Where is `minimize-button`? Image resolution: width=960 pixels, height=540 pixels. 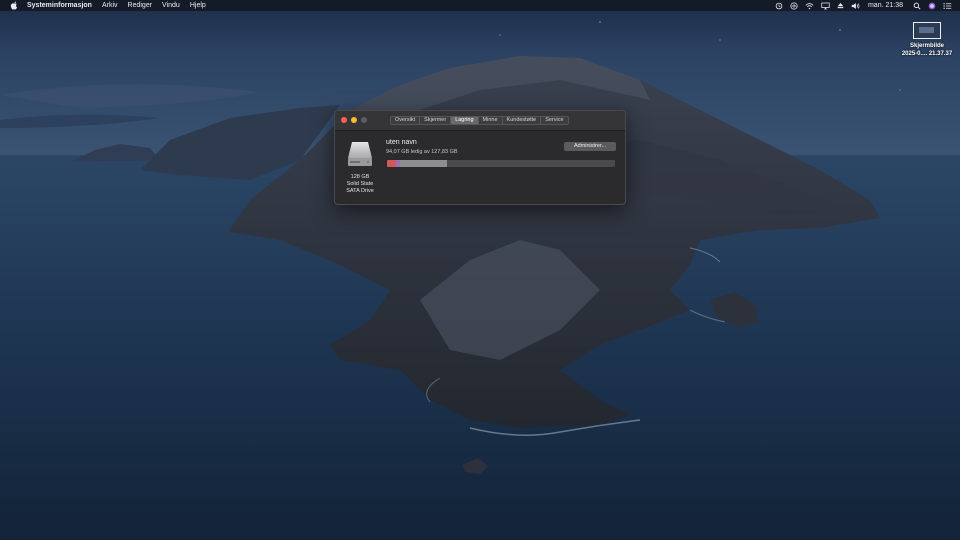
minimize-button is located at coordinates (354, 120).